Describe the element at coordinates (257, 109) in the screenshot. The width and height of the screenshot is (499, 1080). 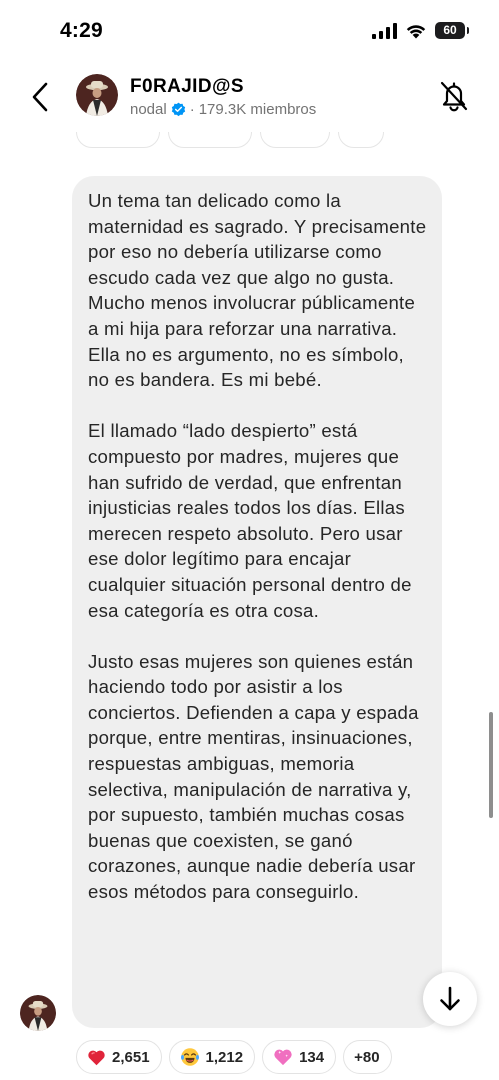
I see `member-count: 179.3K miembros` at that location.